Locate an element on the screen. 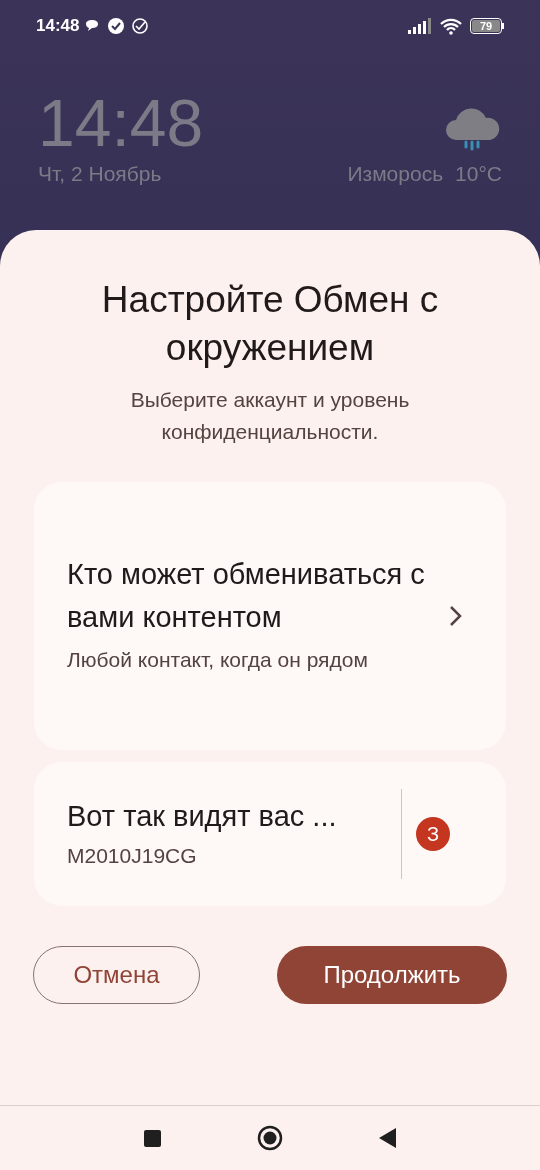  recents-button is located at coordinates (152, 1138).